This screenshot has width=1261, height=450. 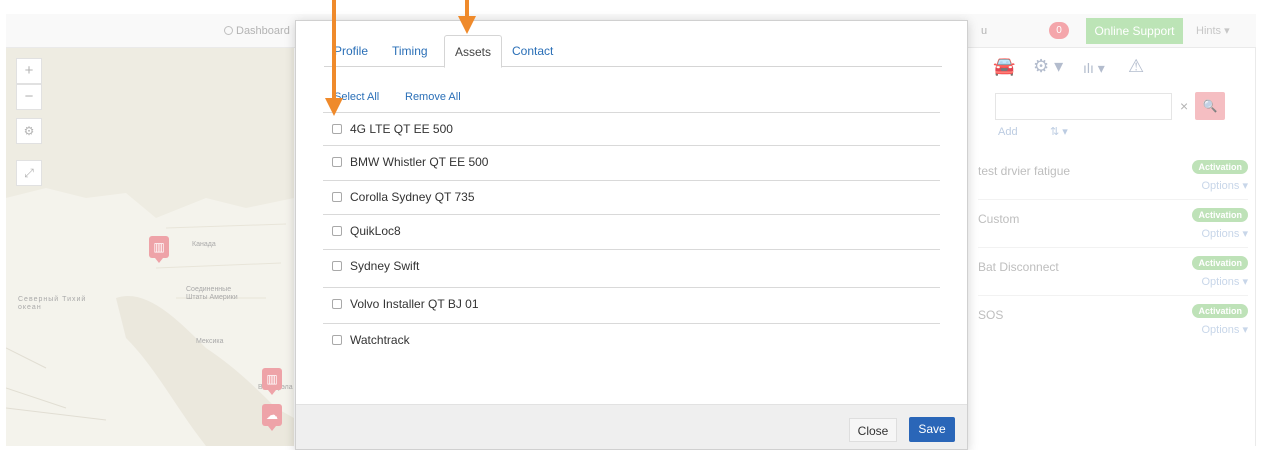 I want to click on asset-label: Watchtrack, so click(x=380, y=340).